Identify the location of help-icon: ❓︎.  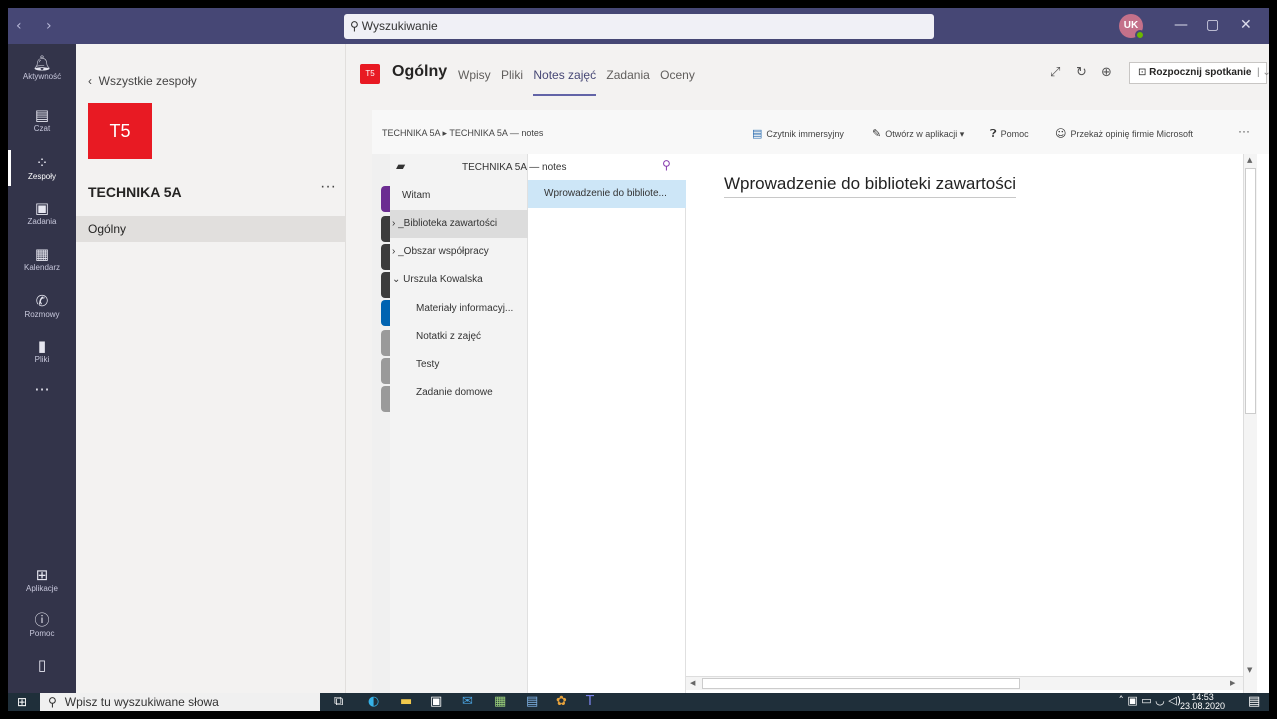
(993, 133).